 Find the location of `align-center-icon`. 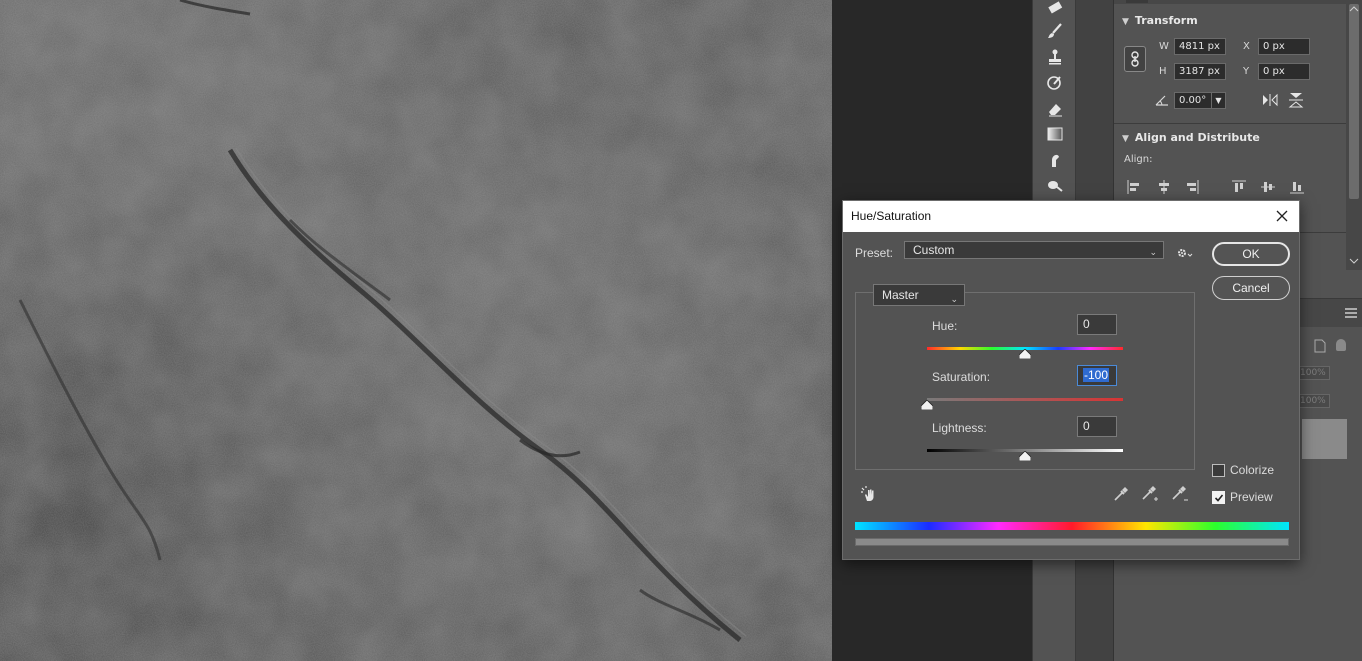

align-center-icon is located at coordinates (1164, 187).